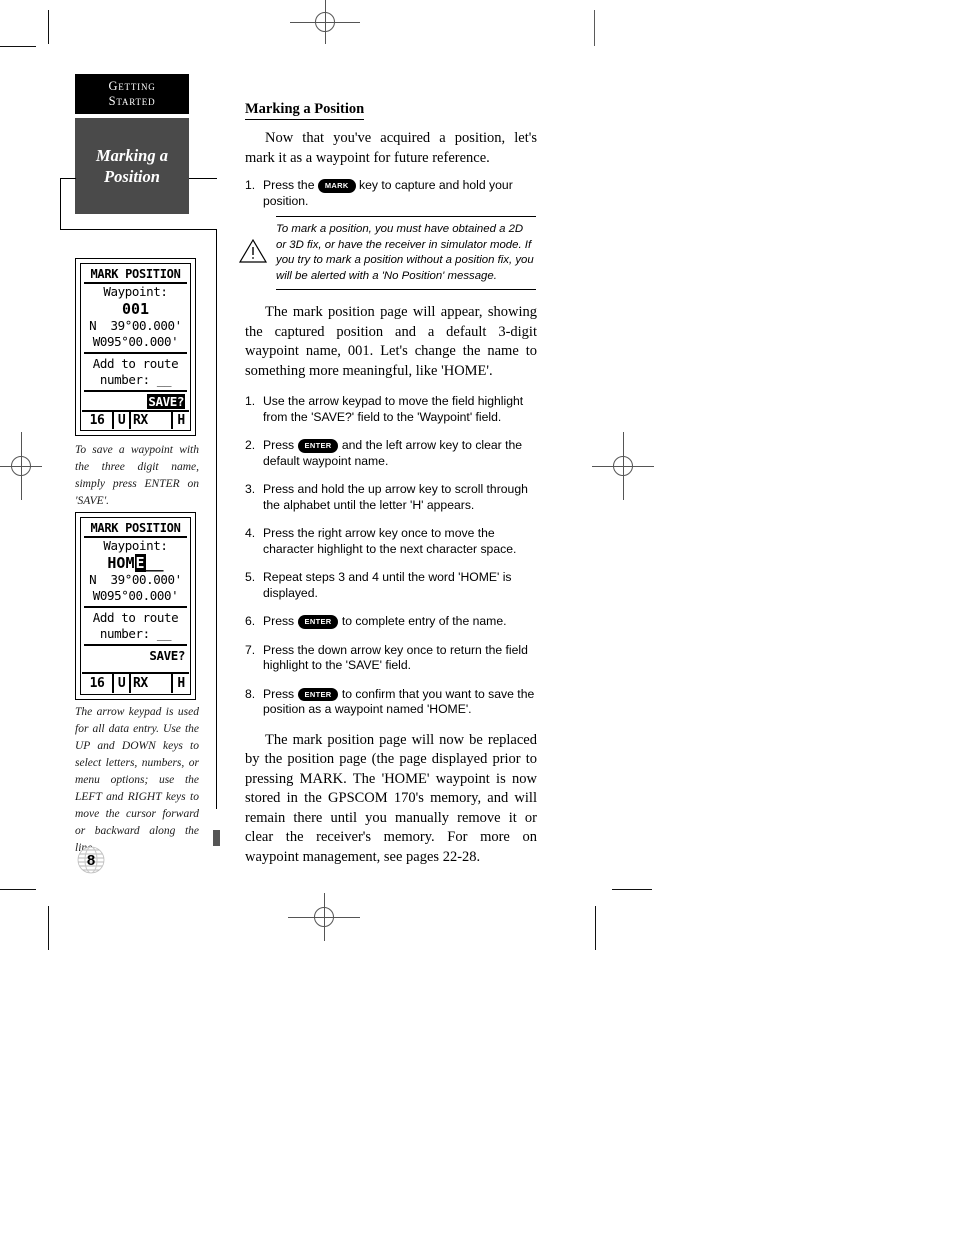 The height and width of the screenshot is (1235, 954). What do you see at coordinates (406, 289) in the screenshot?
I see `note-divider-bottom` at bounding box center [406, 289].